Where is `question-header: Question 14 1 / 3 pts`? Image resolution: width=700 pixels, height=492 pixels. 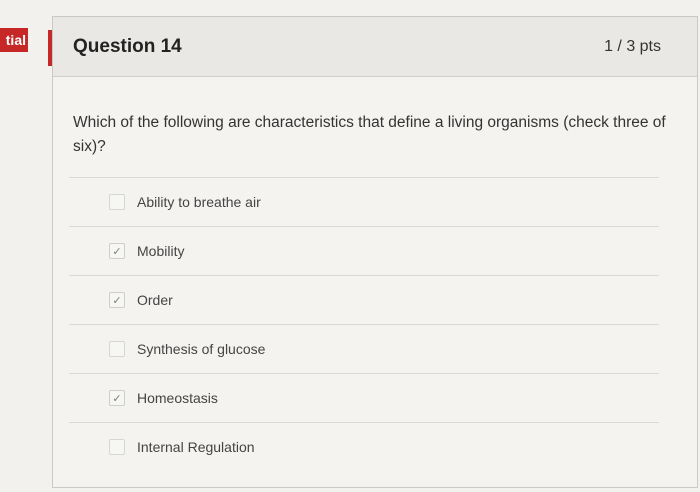
question-header: Question 14 1 / 3 pts is located at coordinates (375, 47).